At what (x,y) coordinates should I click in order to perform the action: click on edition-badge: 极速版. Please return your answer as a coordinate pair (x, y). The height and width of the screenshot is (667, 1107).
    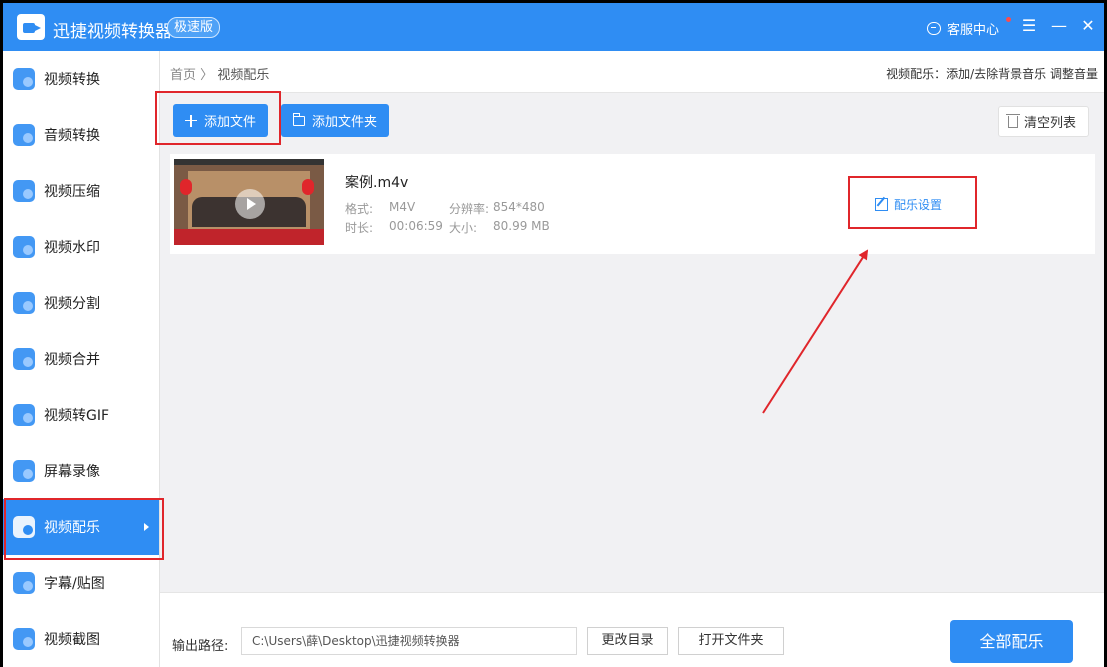
    Looking at the image, I should click on (194, 27).